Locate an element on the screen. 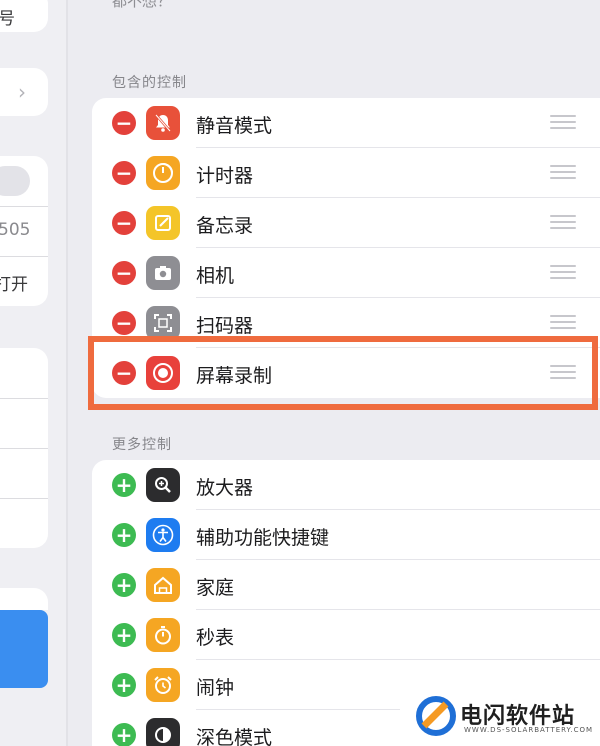 Image resolution: width=600 pixels, height=746 pixels. control-row-home: + 家庭 is located at coordinates (346, 585).